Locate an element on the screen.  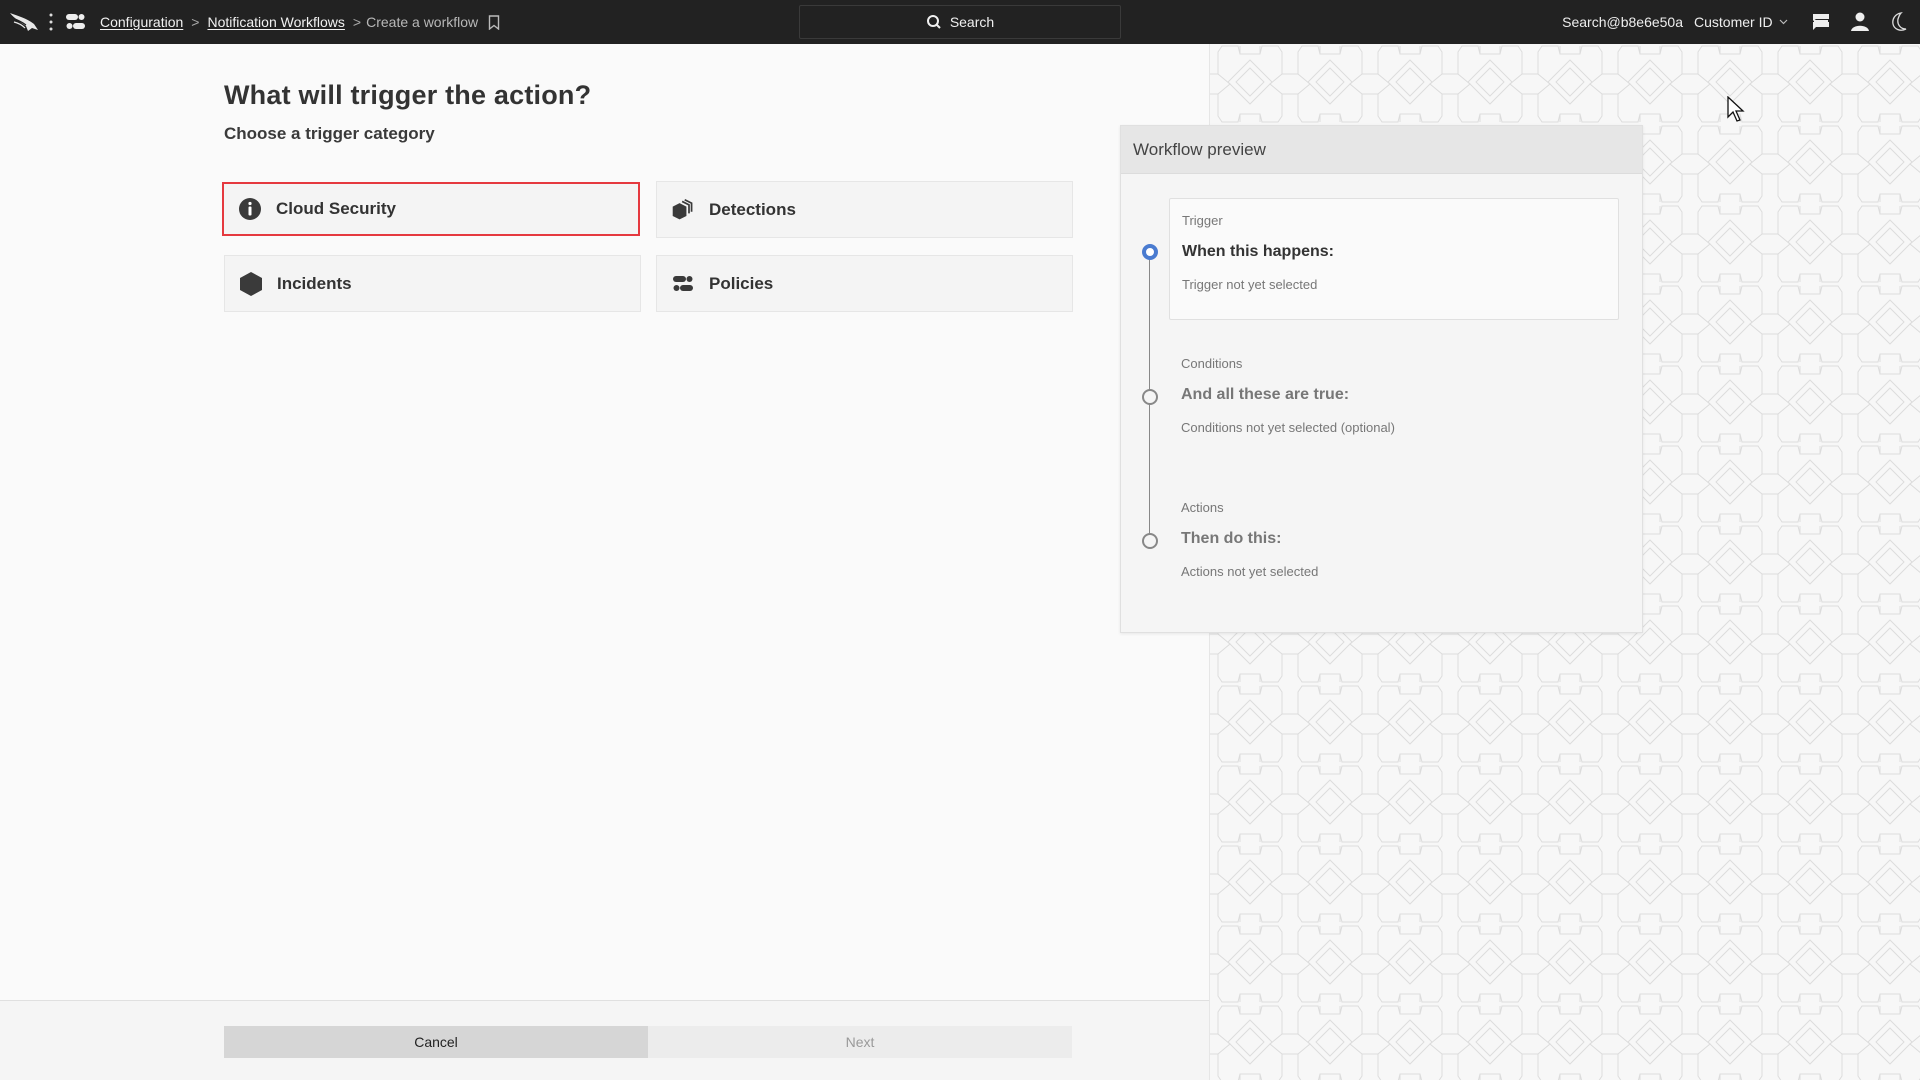
user-name: Search@b8e6e50a is located at coordinates (1622, 22).